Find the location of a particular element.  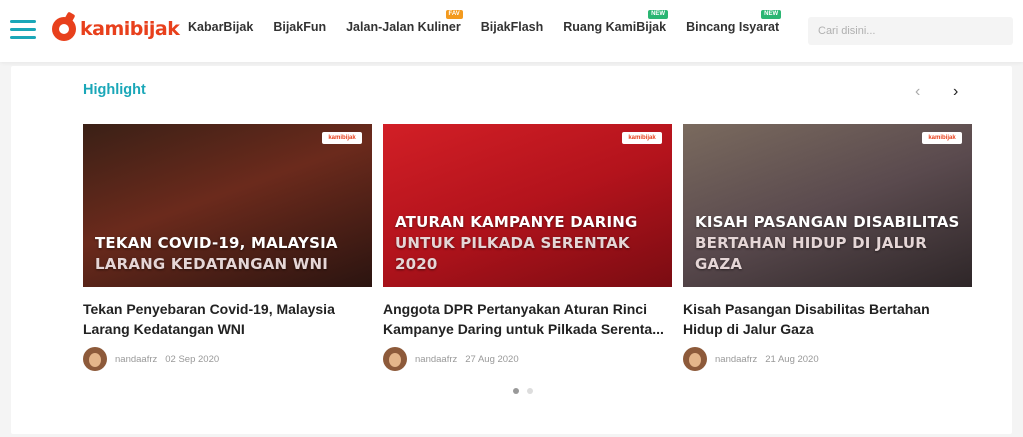

thumb-caption-line2: UNTUK PILKADA SERENTAK 2020 is located at coordinates (512, 253).